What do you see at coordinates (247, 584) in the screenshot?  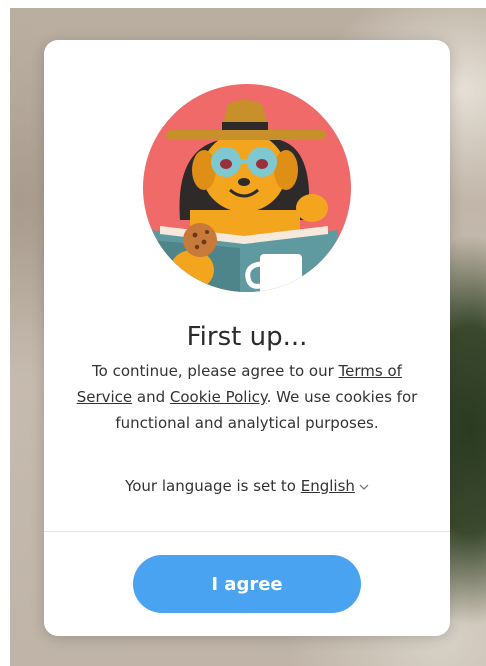 I see `agree-button: I agree` at bounding box center [247, 584].